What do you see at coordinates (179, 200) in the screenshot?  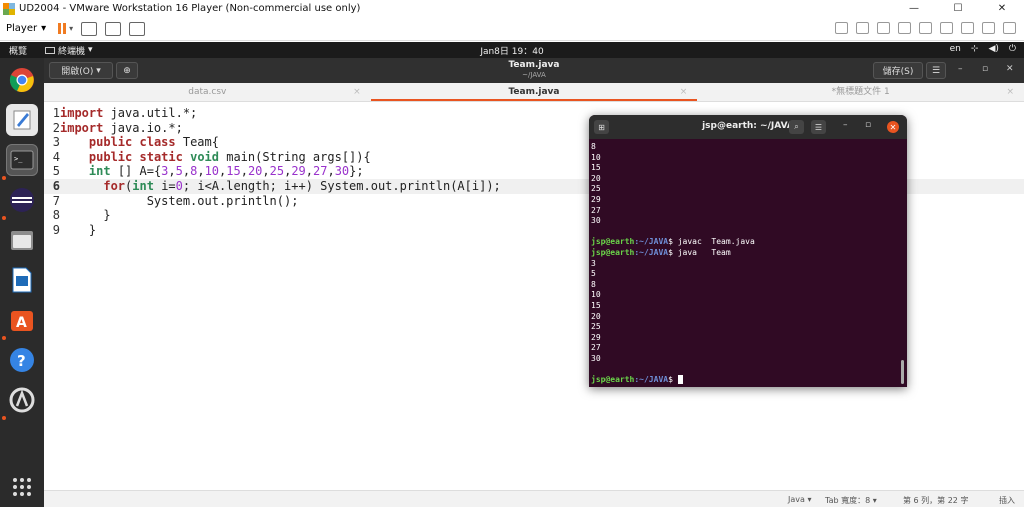 I see `code-token: System.out.println();` at bounding box center [179, 200].